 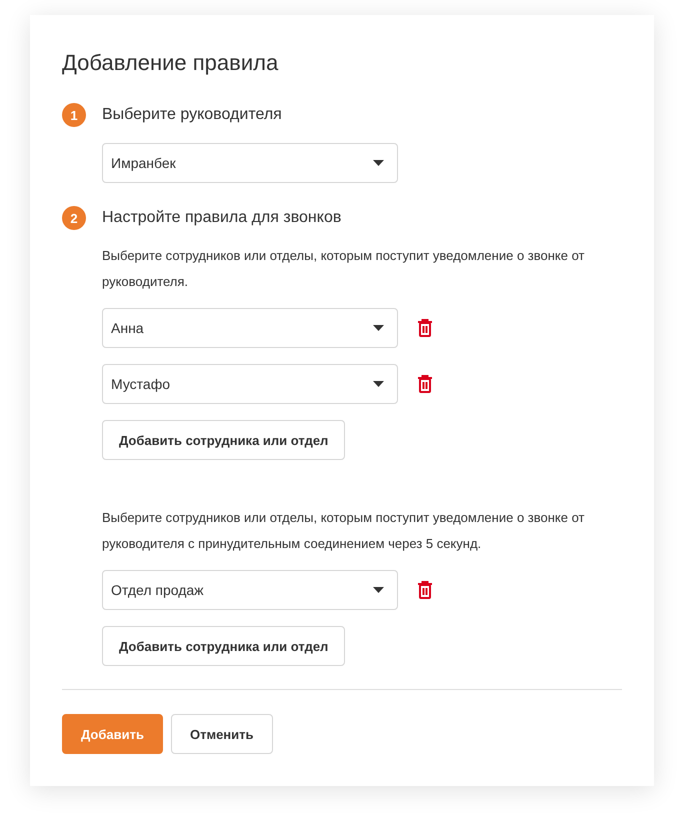 I want to click on dropdown: Отдел продаж, so click(x=250, y=590).